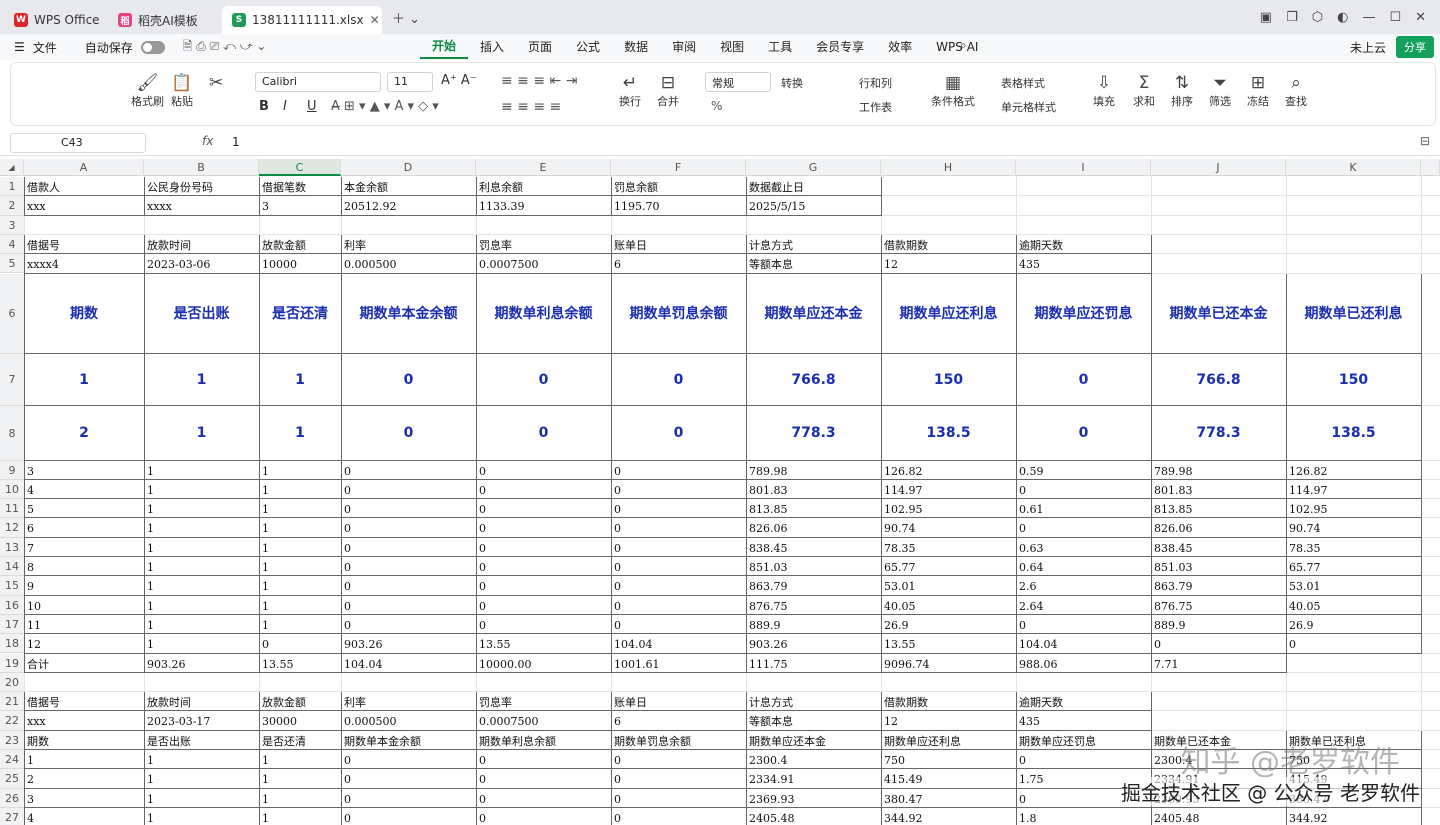 The height and width of the screenshot is (825, 1440). I want to click on cell-A5: xxxx4, so click(84, 263).